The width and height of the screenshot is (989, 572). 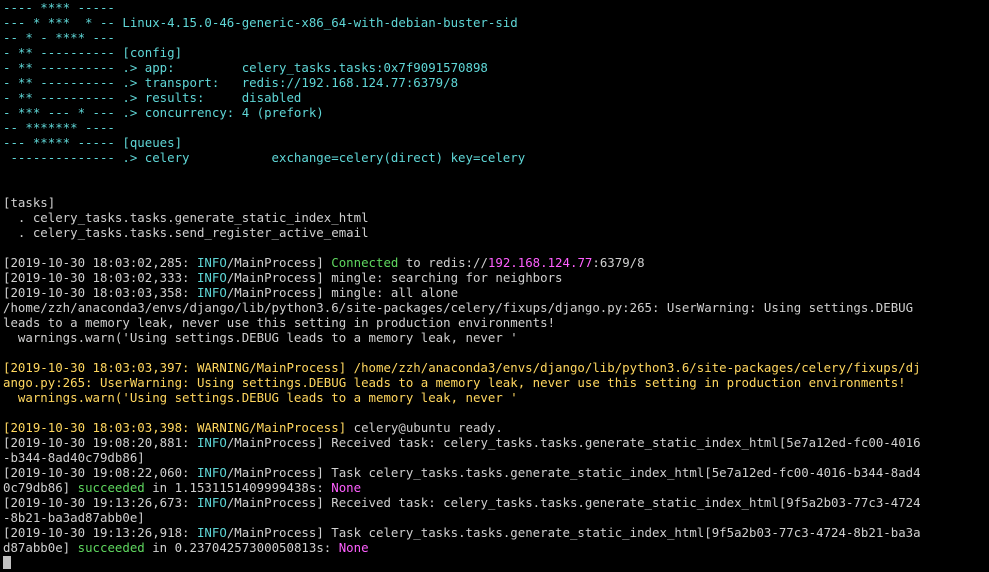 I want to click on terminal-text-segment: ---- **** -----, so click(x=59, y=7).